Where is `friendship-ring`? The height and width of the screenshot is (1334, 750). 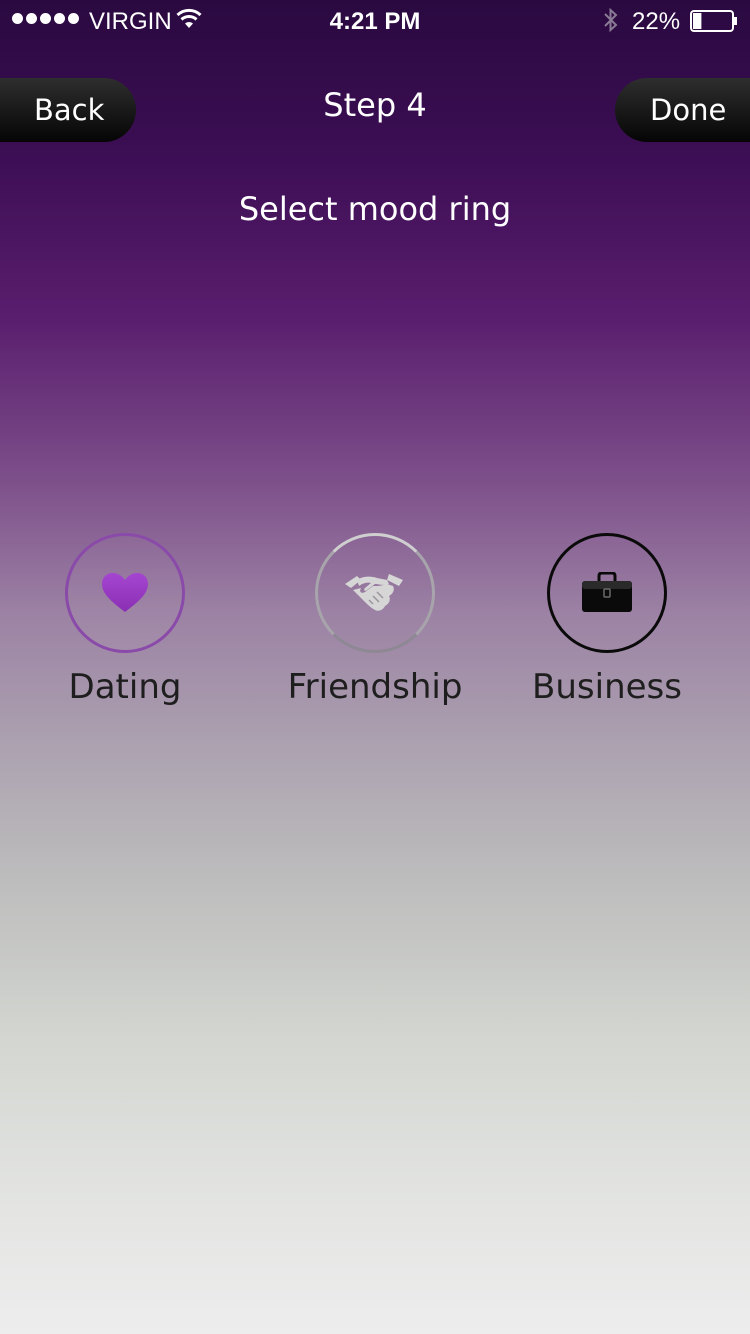 friendship-ring is located at coordinates (375, 593).